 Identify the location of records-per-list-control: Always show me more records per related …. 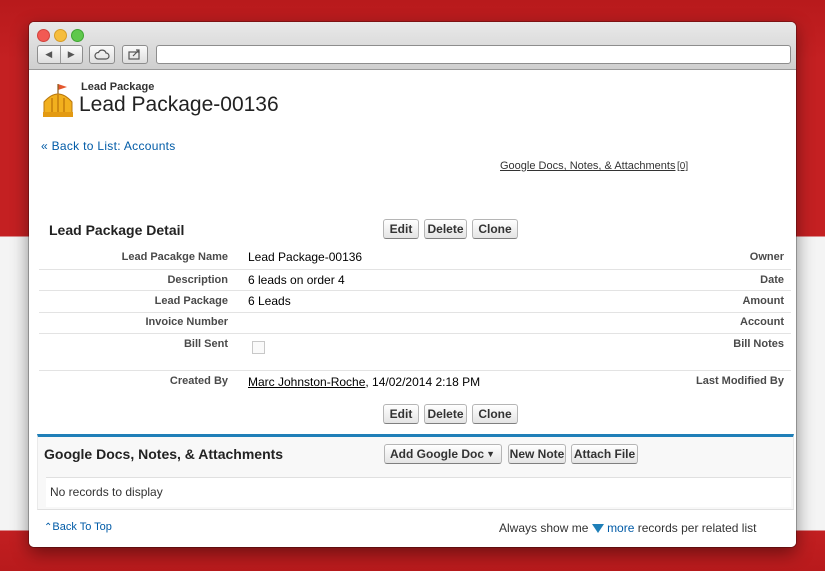
(627, 528).